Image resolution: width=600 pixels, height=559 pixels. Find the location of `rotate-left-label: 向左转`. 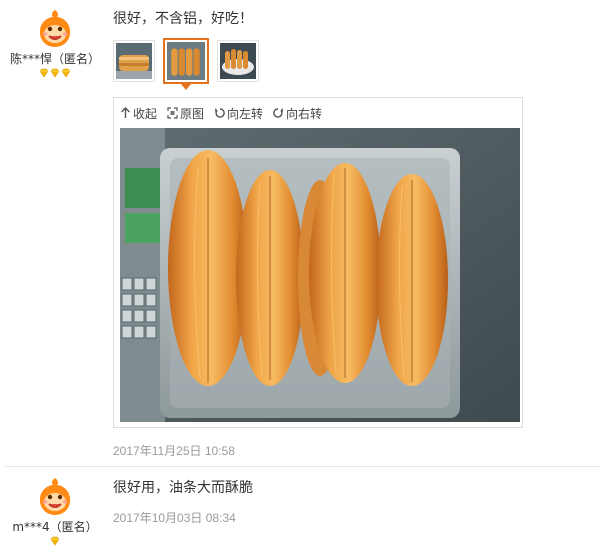

rotate-left-label: 向左转 is located at coordinates (245, 113).